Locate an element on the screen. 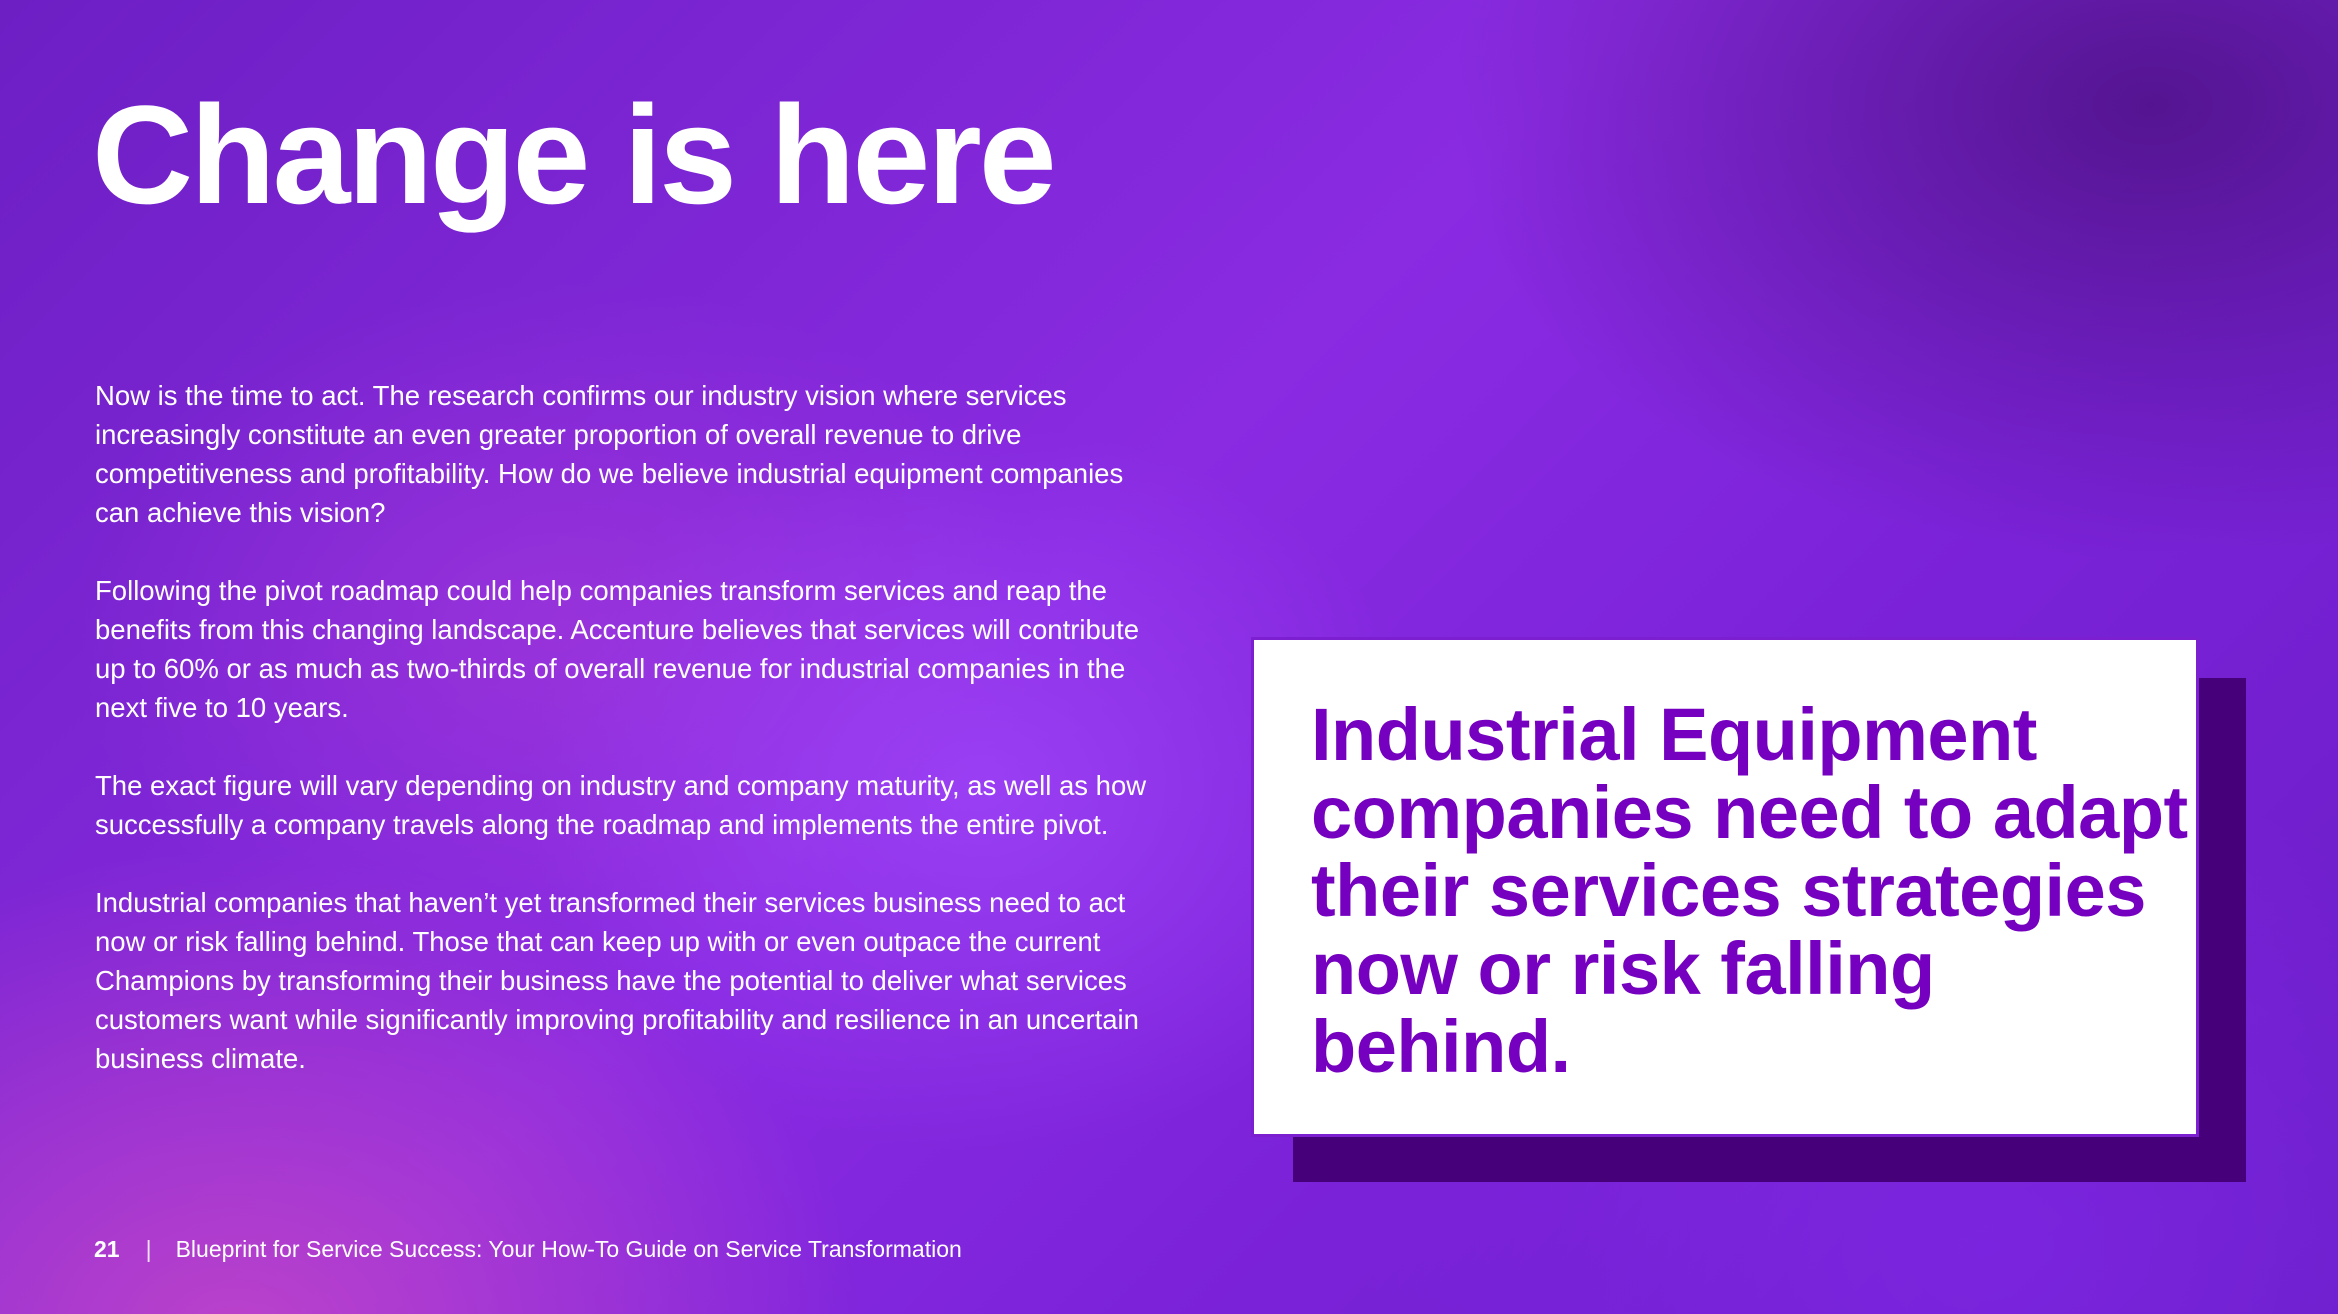 The image size is (2338, 1314). page-title: Change is here is located at coordinates (574, 154).